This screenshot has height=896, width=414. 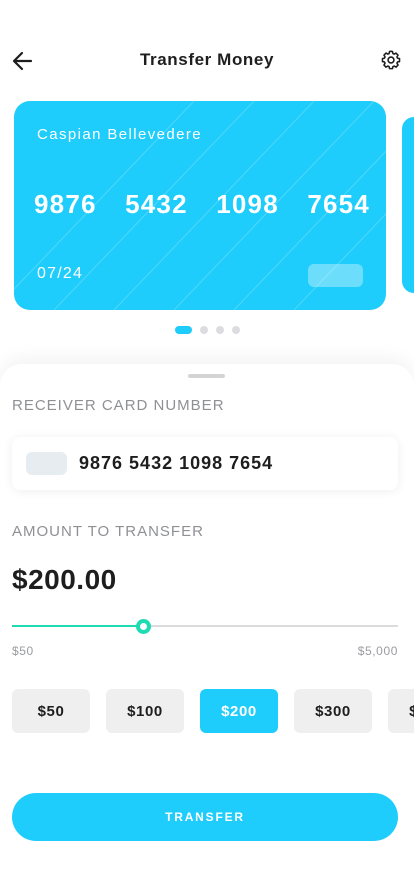 I want to click on quick-amount-option: $50, so click(x=51, y=711).